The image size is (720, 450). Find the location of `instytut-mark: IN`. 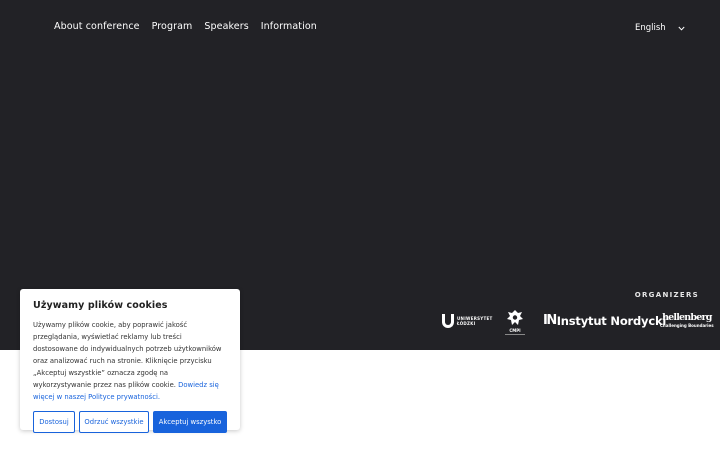

instytut-mark: IN is located at coordinates (550, 320).